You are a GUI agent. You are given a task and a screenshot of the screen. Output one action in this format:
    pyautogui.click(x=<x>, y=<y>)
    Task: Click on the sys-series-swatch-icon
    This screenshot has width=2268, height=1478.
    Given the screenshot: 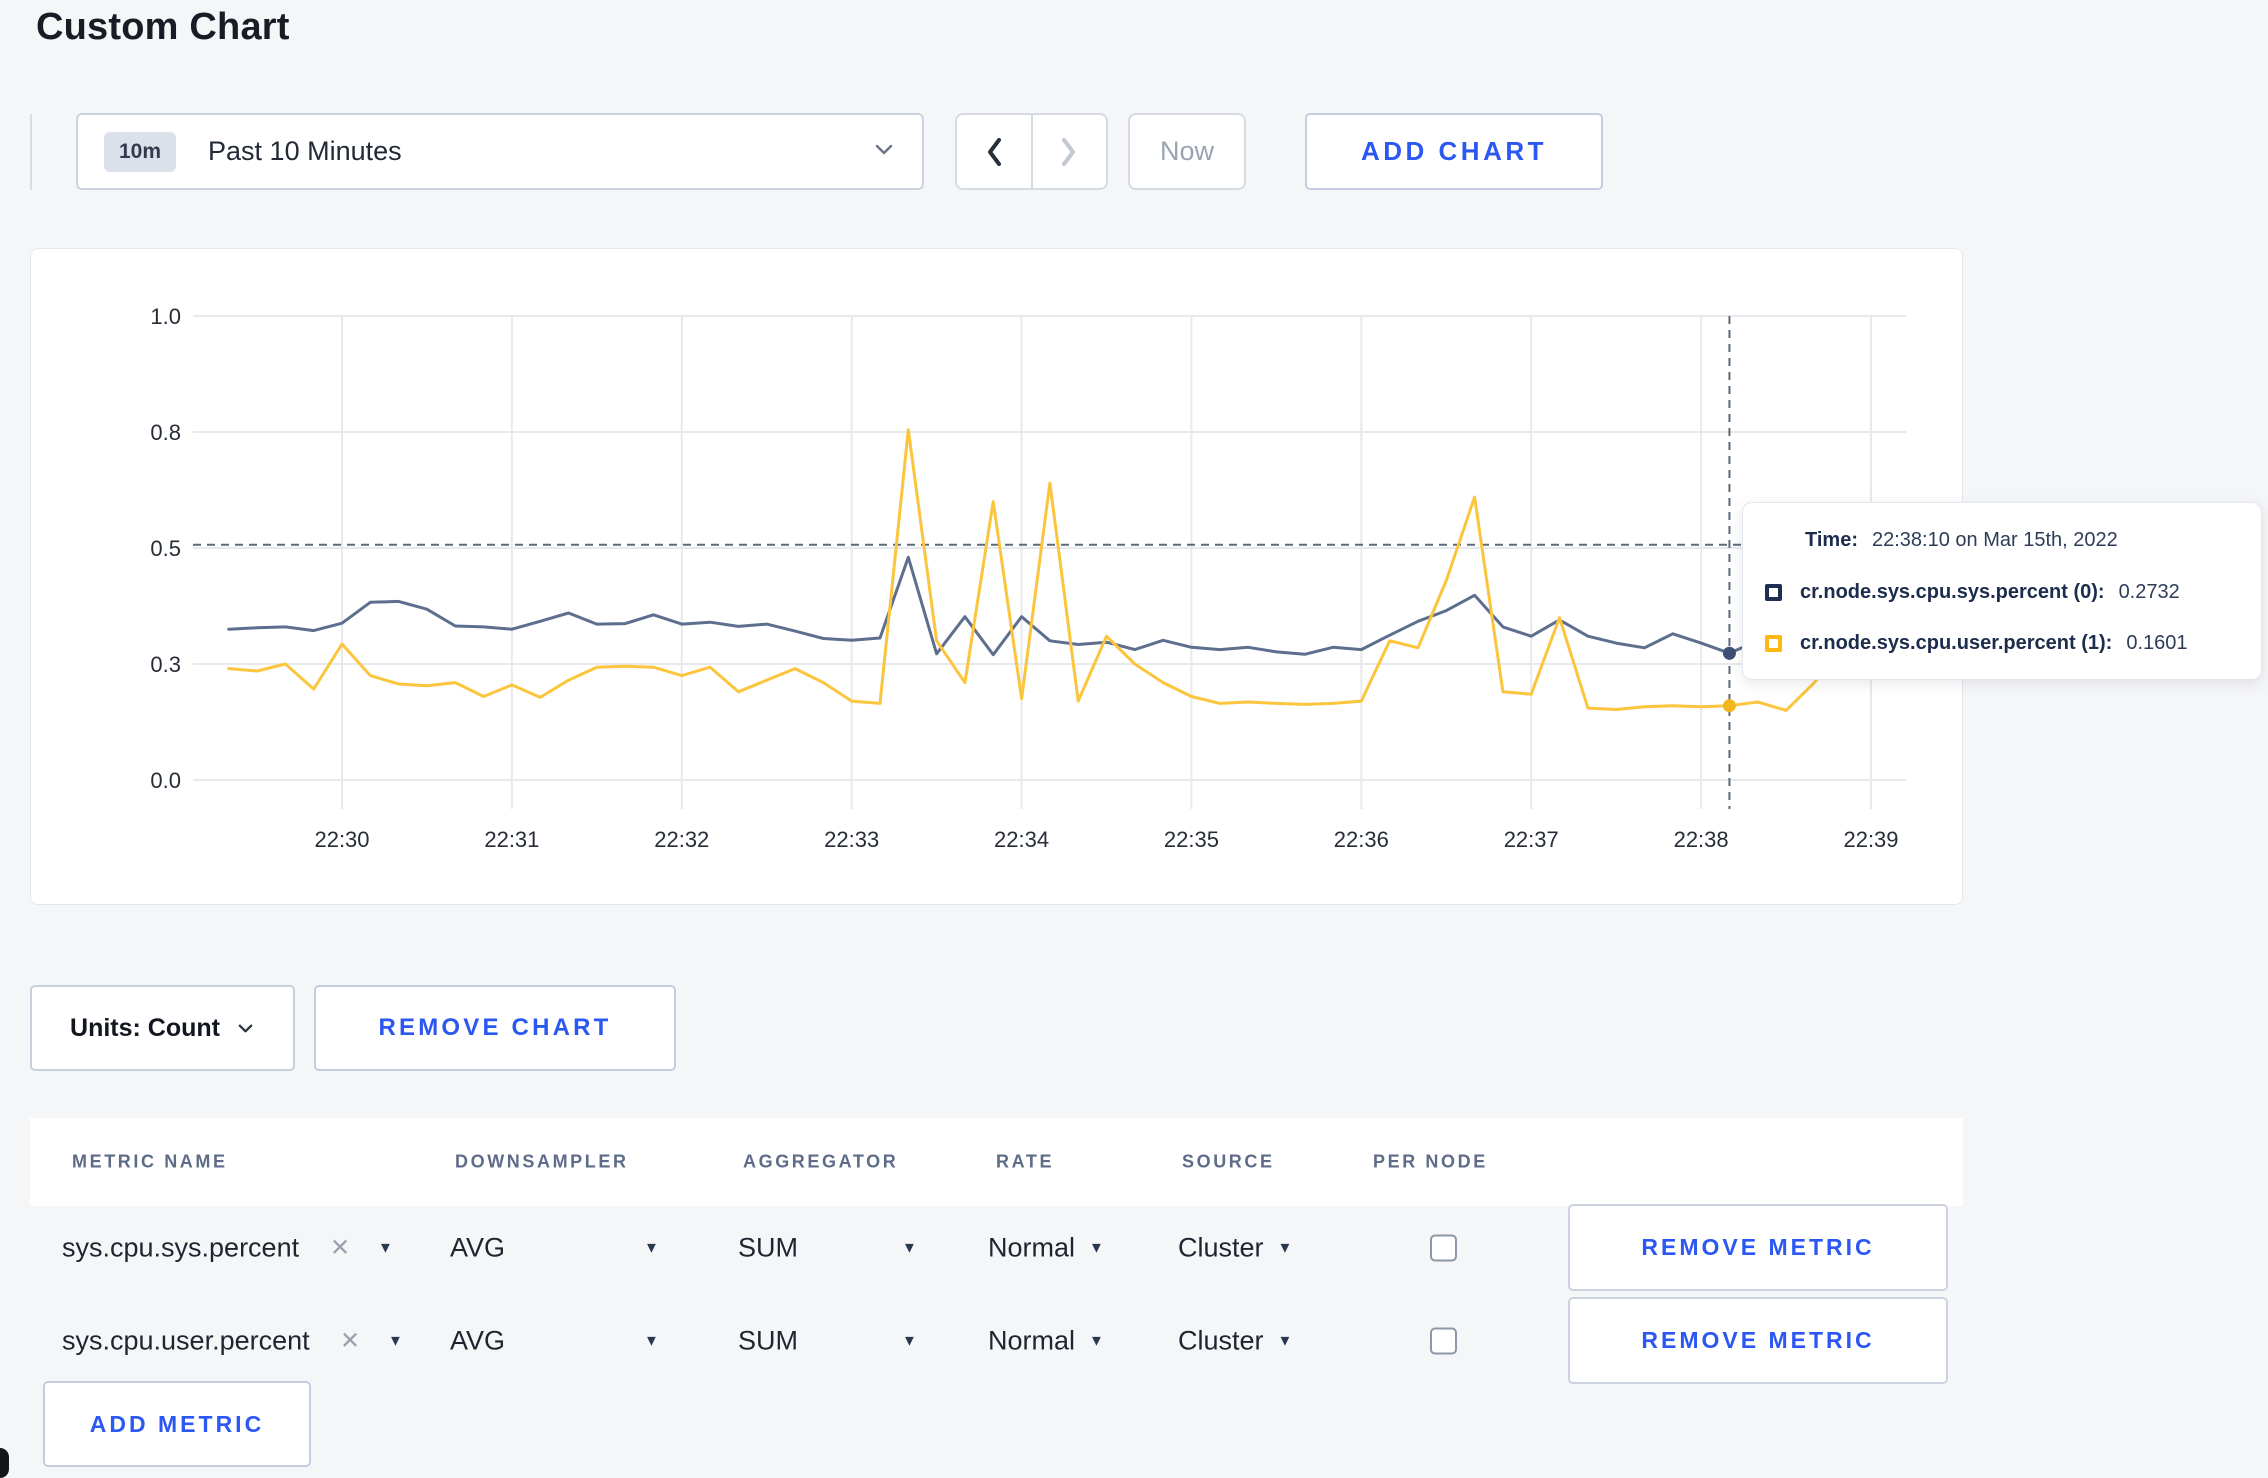 What is the action you would take?
    pyautogui.click(x=1773, y=592)
    